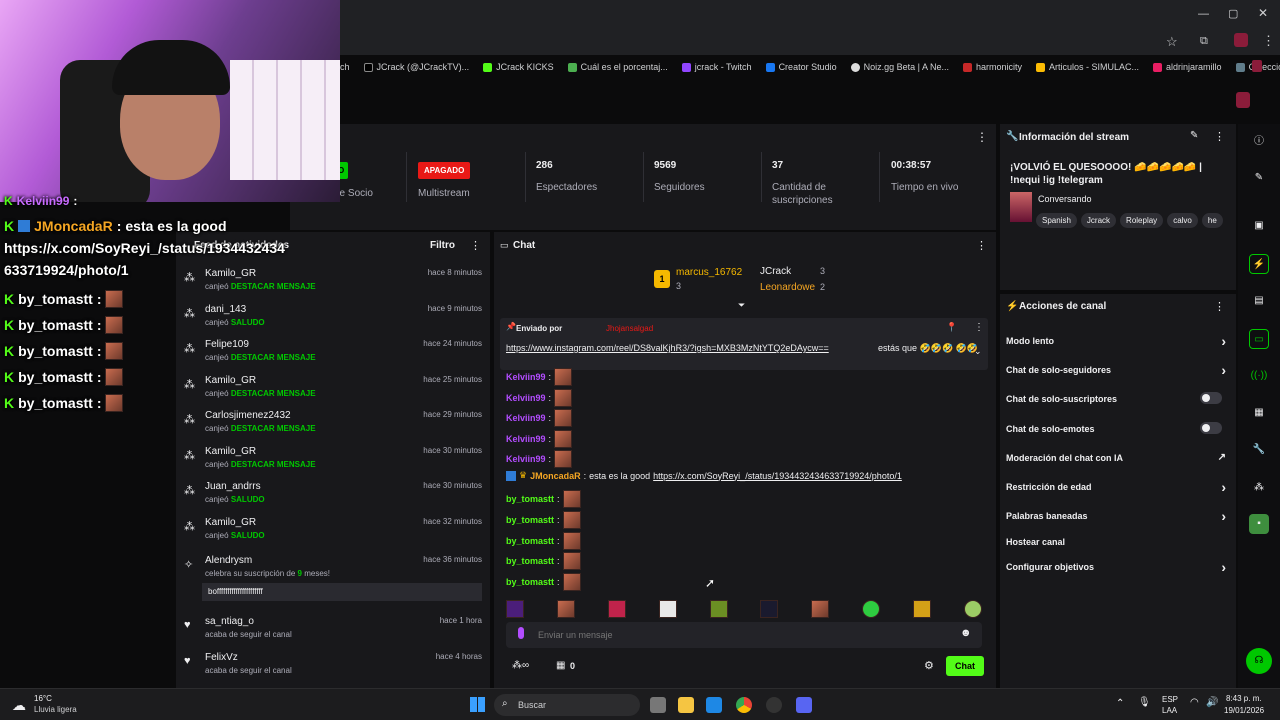 The height and width of the screenshot is (720, 1280). What do you see at coordinates (1259, 339) in the screenshot?
I see `chat-bubble-icon: ▭` at bounding box center [1259, 339].